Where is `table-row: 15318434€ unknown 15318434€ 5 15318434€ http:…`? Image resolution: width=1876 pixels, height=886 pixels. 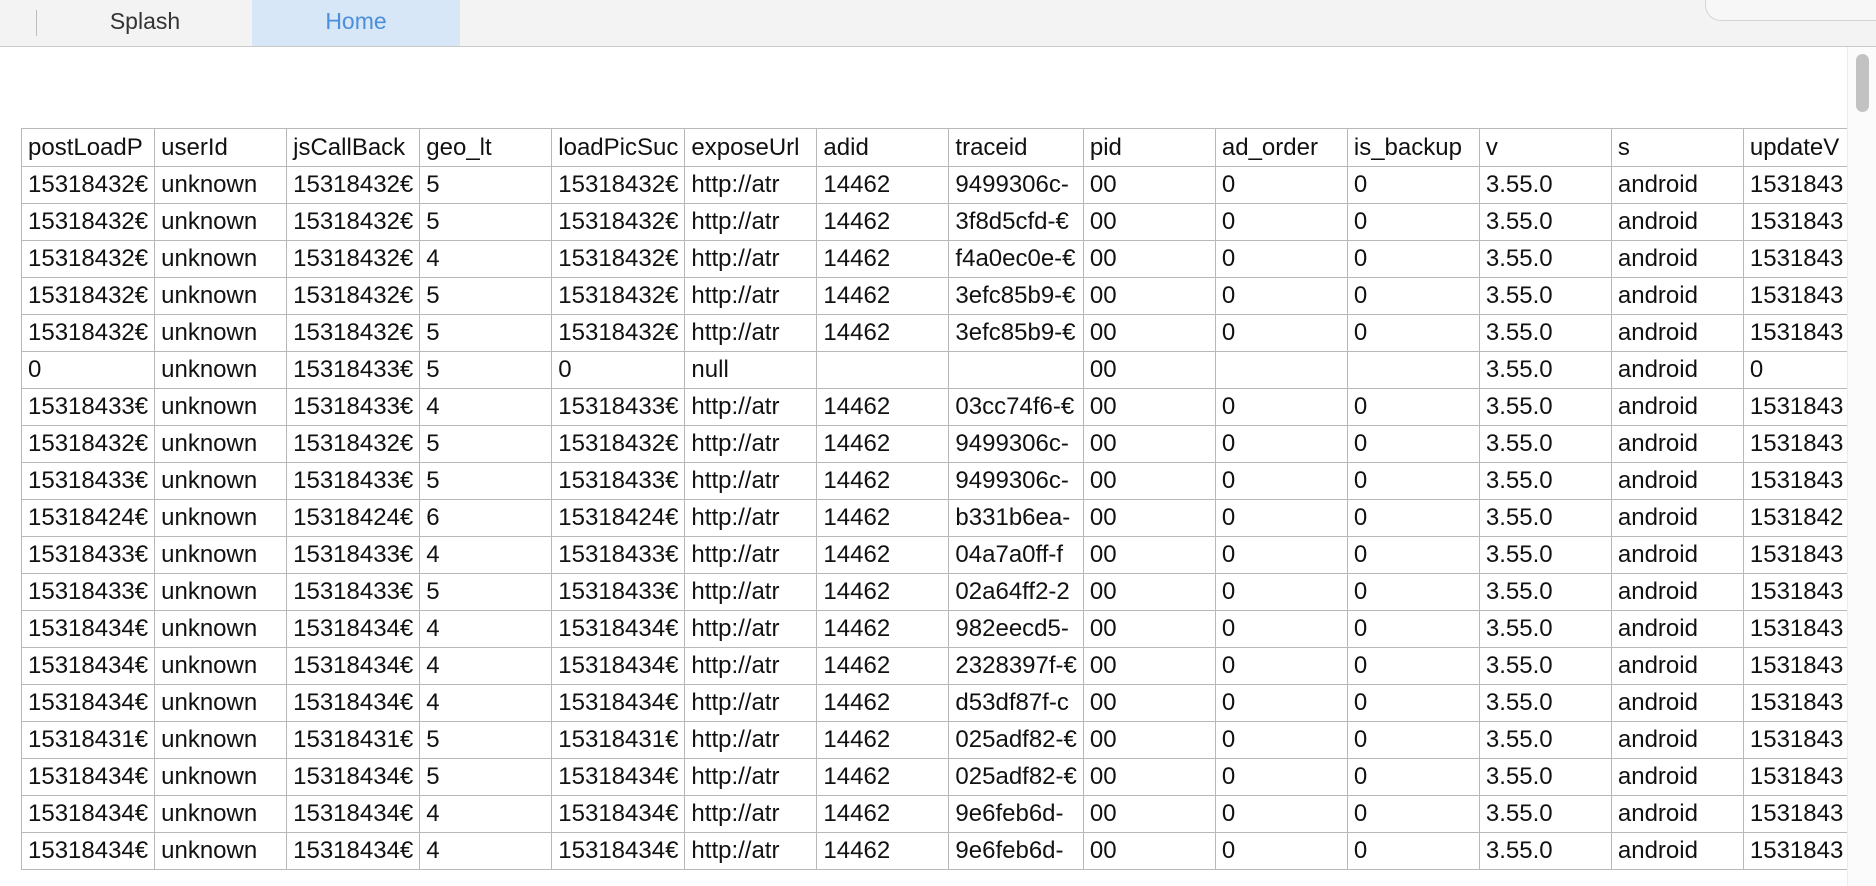
table-row: 15318434€ unknown 15318434€ 5 15318434€ http:… is located at coordinates (948, 777).